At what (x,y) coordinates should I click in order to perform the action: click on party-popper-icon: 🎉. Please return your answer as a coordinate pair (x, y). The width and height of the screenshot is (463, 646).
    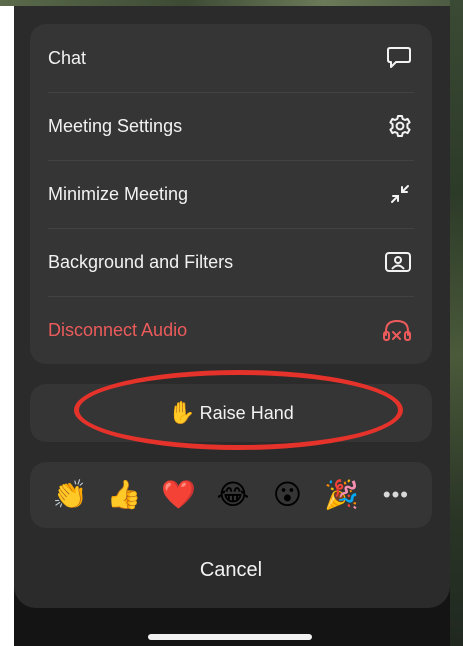
    Looking at the image, I should click on (342, 495).